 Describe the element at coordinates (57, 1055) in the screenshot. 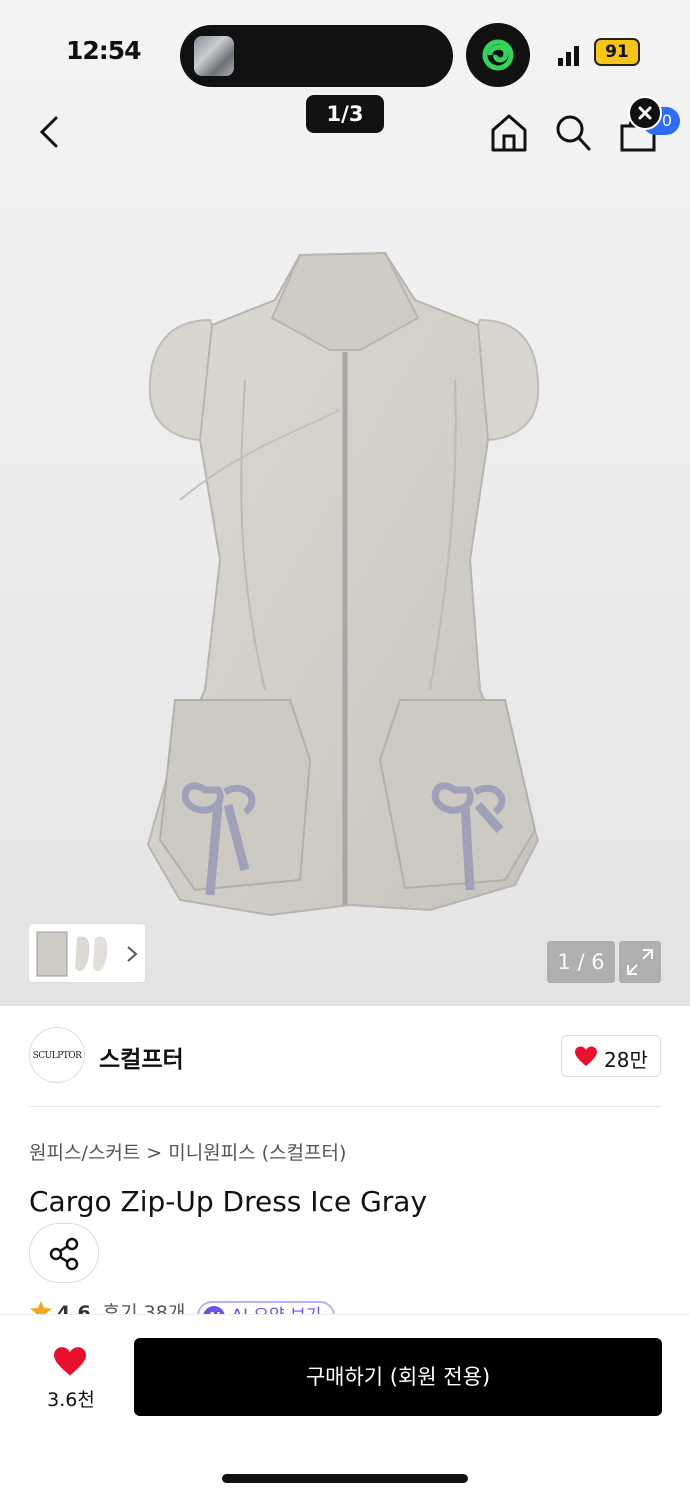

I see `brand-logo: SCULPTOR` at that location.